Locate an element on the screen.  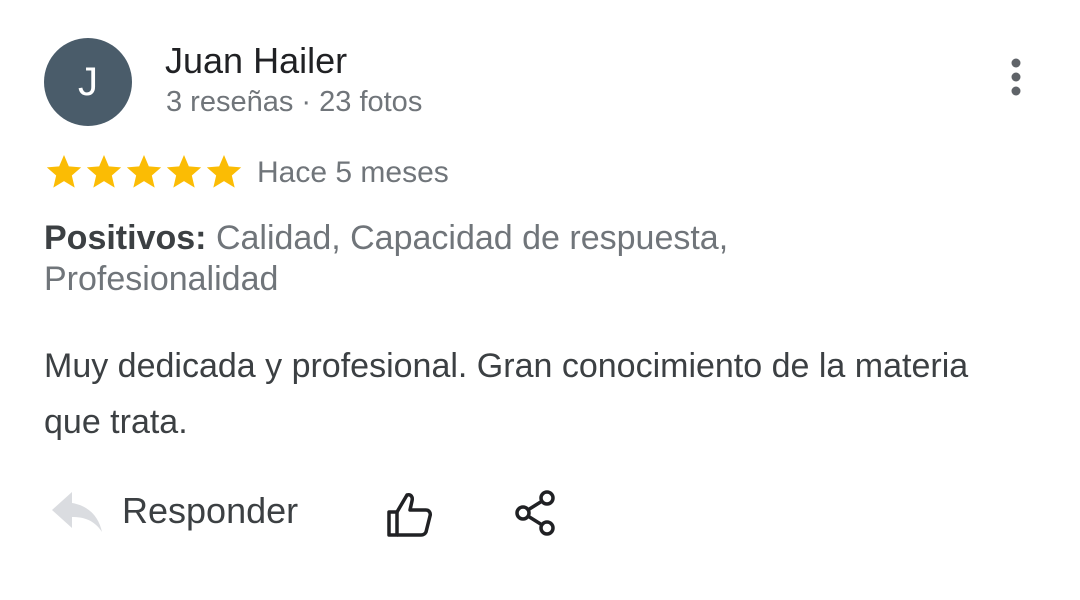
avatar-initial: J is located at coordinates (88, 81).